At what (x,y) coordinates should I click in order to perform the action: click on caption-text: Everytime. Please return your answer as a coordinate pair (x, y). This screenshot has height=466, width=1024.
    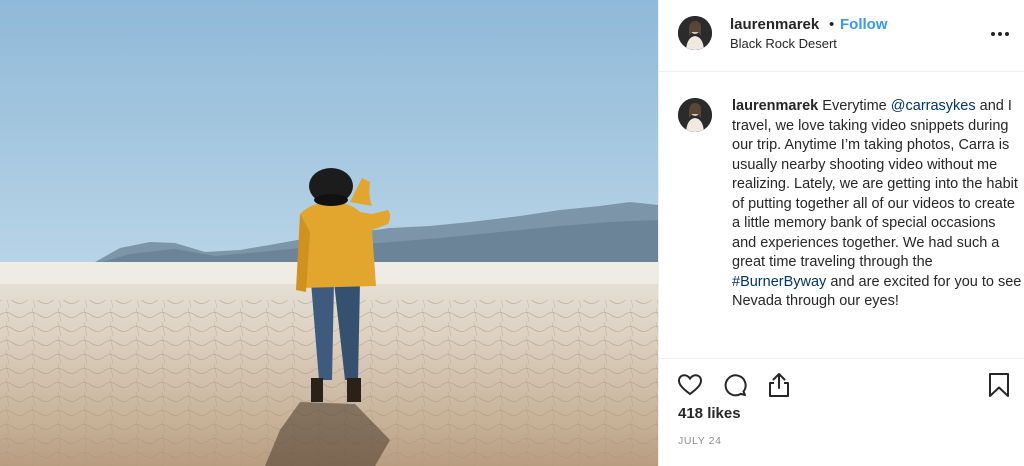
    Looking at the image, I should click on (856, 106).